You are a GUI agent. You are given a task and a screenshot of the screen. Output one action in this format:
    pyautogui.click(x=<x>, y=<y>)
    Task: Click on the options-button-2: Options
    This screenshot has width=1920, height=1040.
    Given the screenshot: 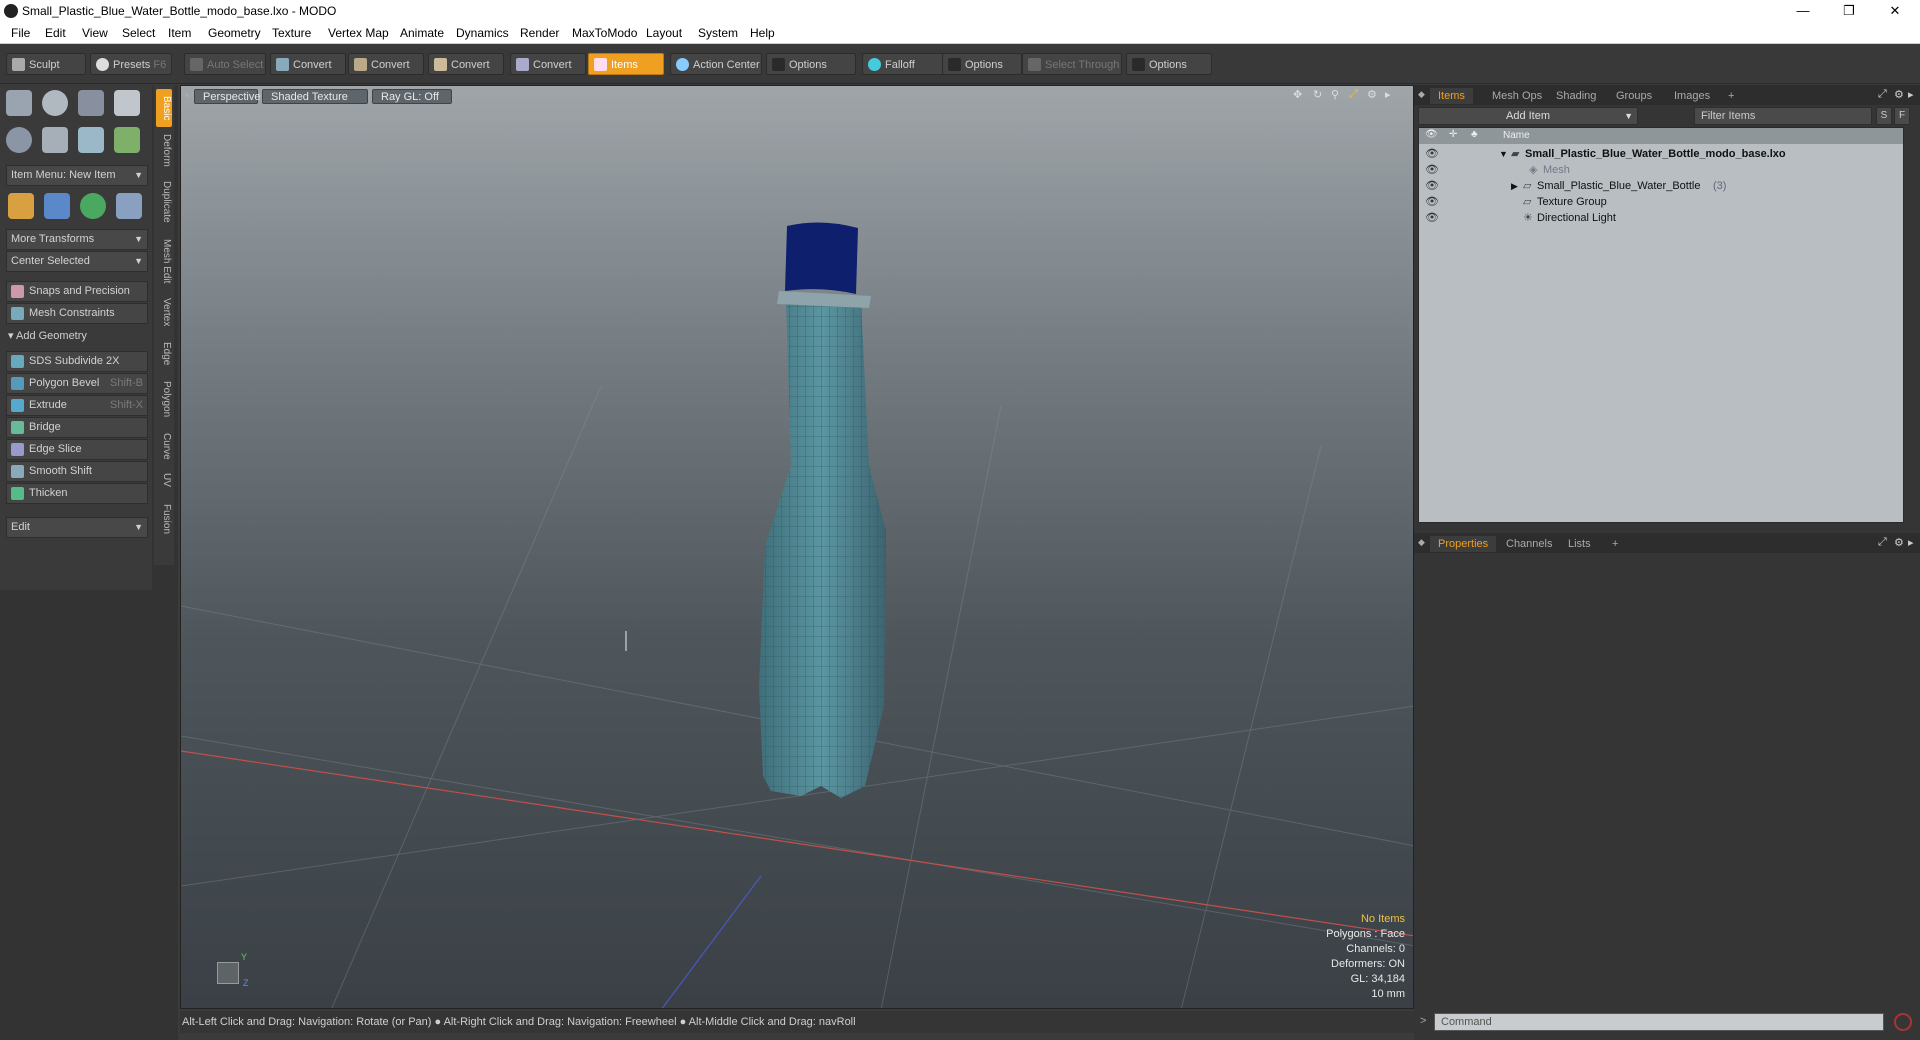 What is the action you would take?
    pyautogui.click(x=982, y=64)
    